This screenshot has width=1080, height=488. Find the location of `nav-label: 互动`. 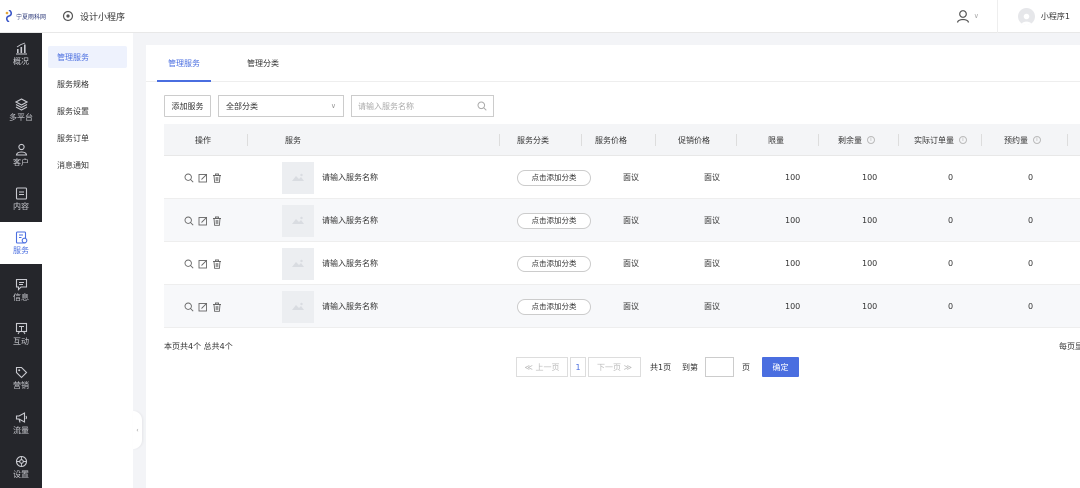

nav-label: 互动 is located at coordinates (21, 341).